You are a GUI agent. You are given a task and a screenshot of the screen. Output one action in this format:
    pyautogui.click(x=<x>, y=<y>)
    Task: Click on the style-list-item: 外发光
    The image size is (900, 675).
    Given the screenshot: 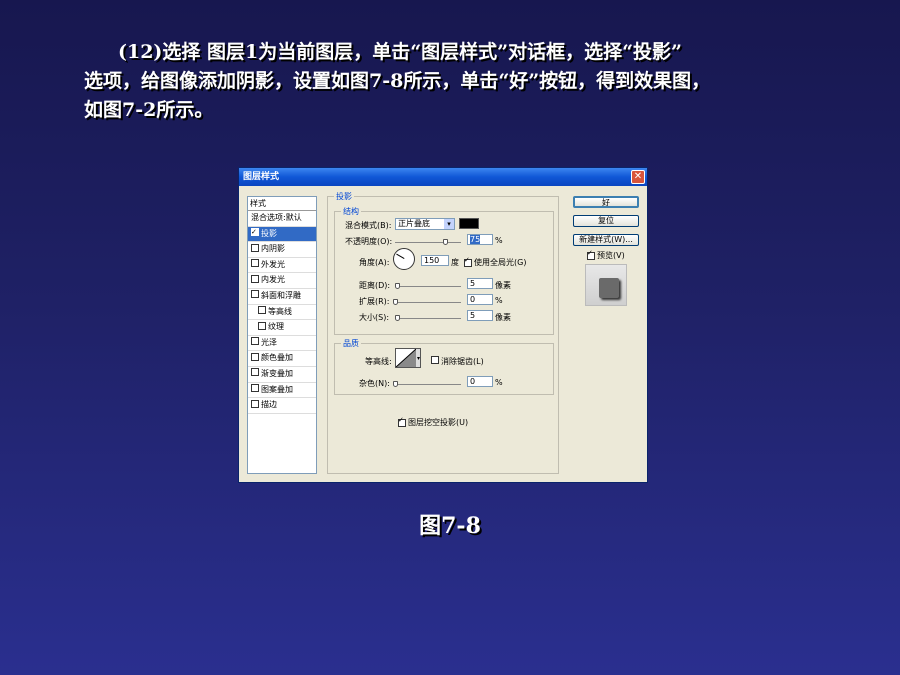 What is the action you would take?
    pyautogui.click(x=282, y=266)
    